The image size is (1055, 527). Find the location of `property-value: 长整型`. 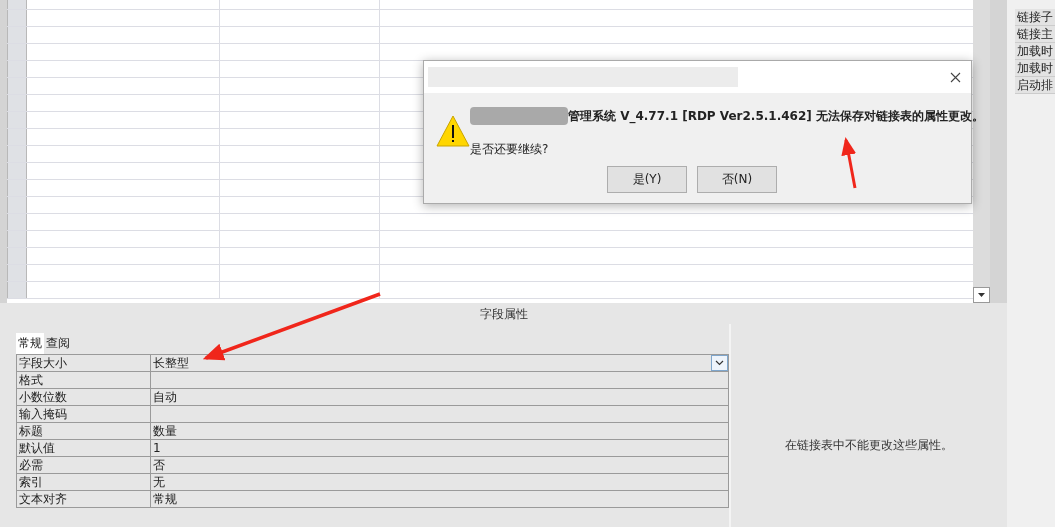

property-value: 长整型 is located at coordinates (439, 363).